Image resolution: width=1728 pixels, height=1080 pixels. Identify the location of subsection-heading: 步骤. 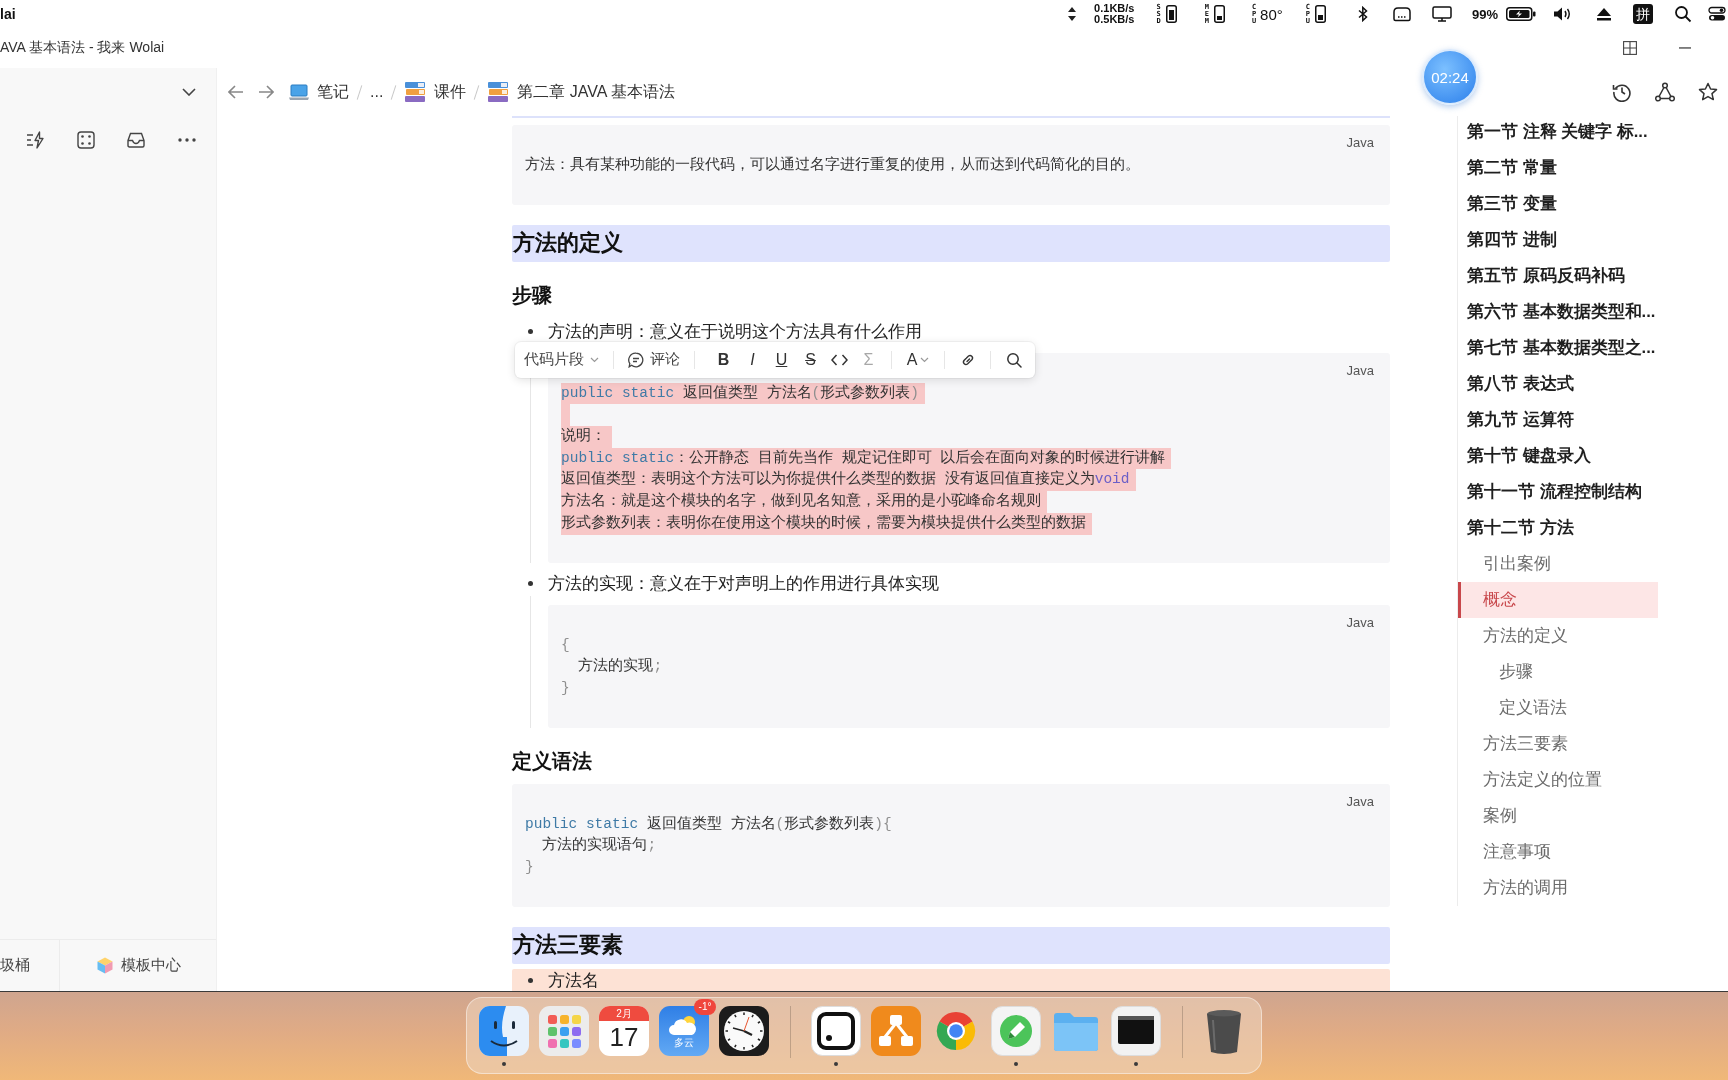
(532, 296).